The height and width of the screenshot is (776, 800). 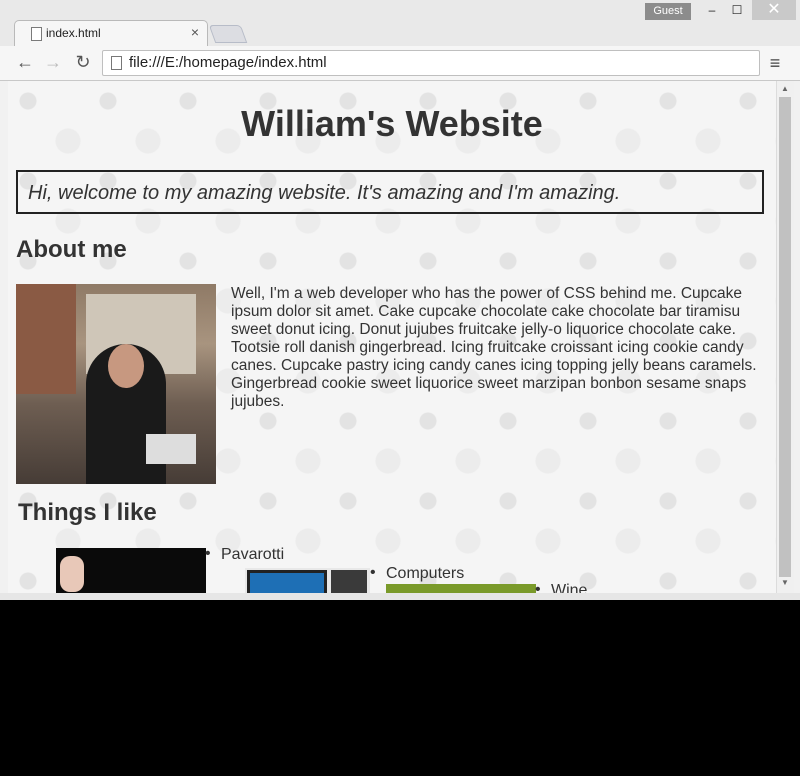 I want to click on page-title: William's Website, so click(x=392, y=123).